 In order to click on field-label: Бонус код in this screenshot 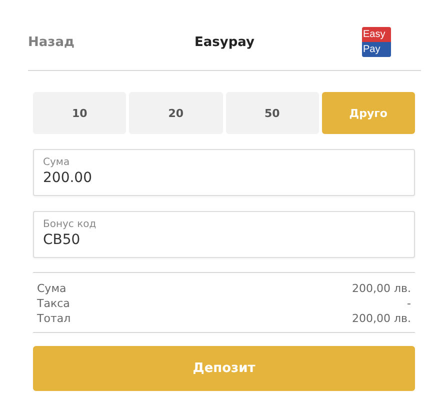, I will do `click(70, 224)`.